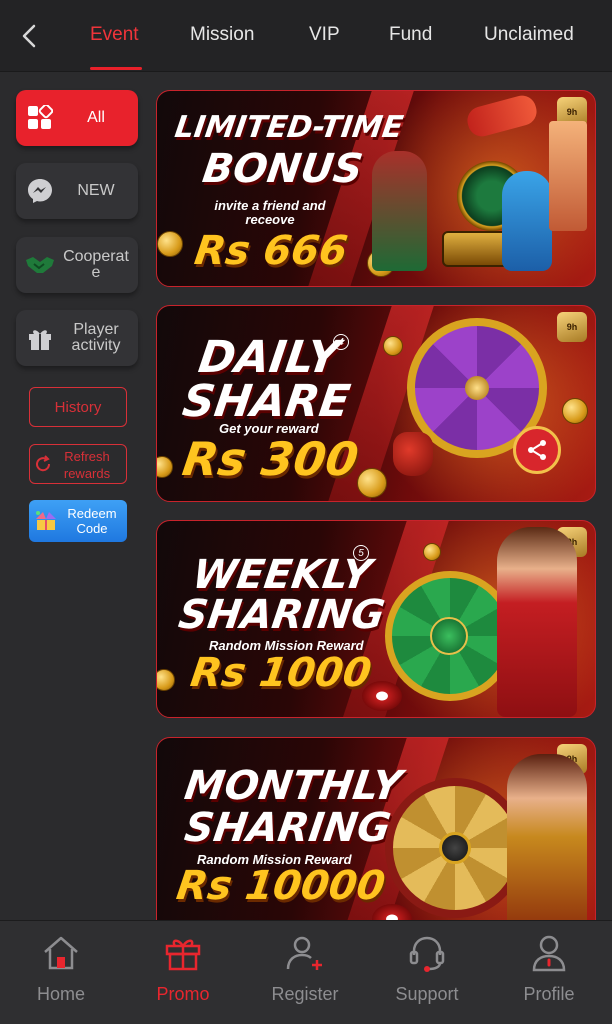  What do you see at coordinates (427, 954) in the screenshot?
I see `headset-icon` at bounding box center [427, 954].